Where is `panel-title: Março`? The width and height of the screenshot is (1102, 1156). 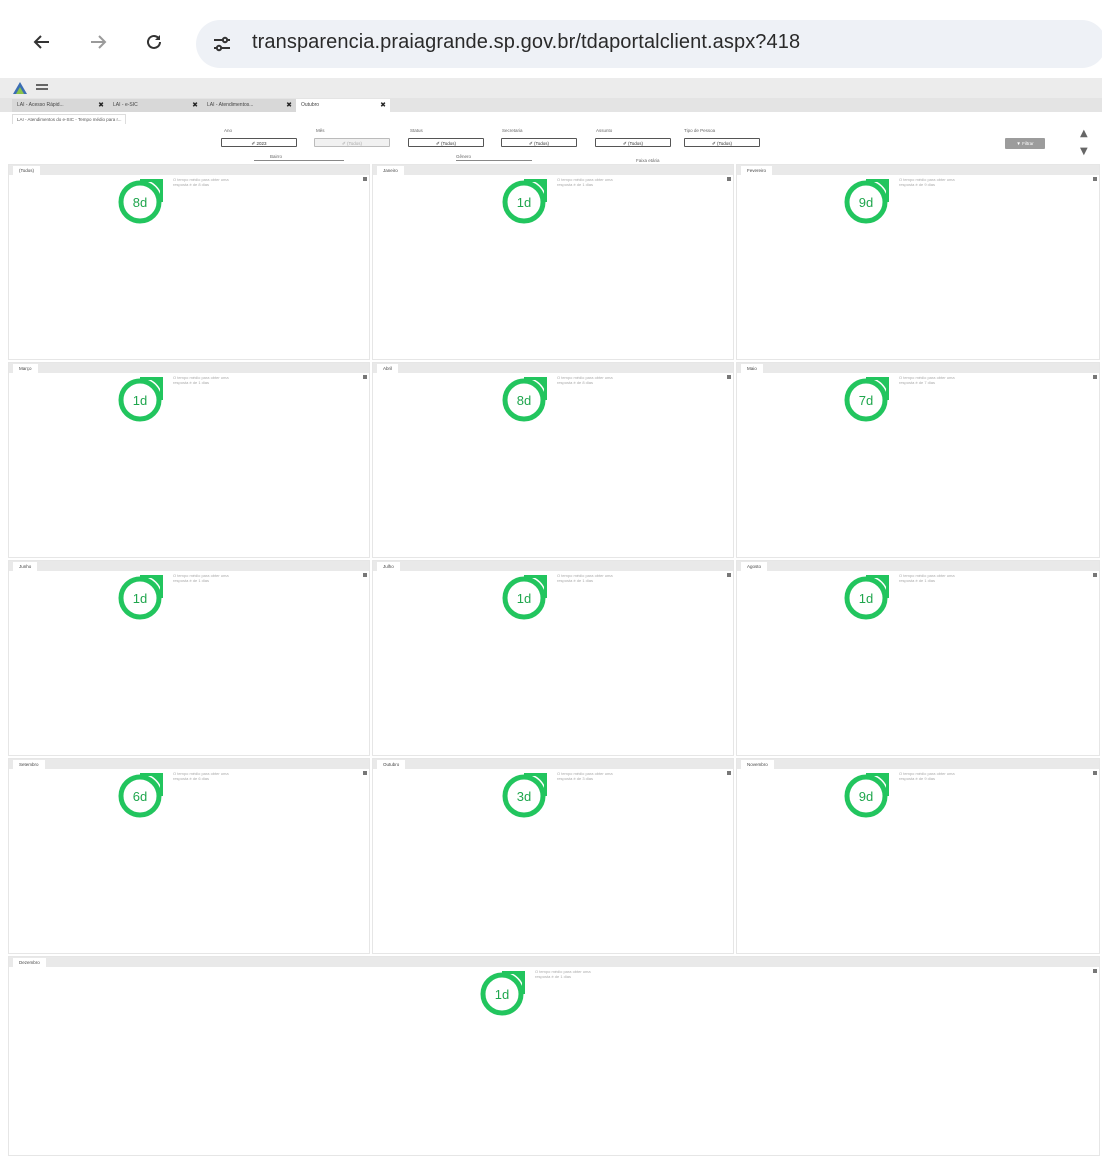
panel-title: Março is located at coordinates (25, 368).